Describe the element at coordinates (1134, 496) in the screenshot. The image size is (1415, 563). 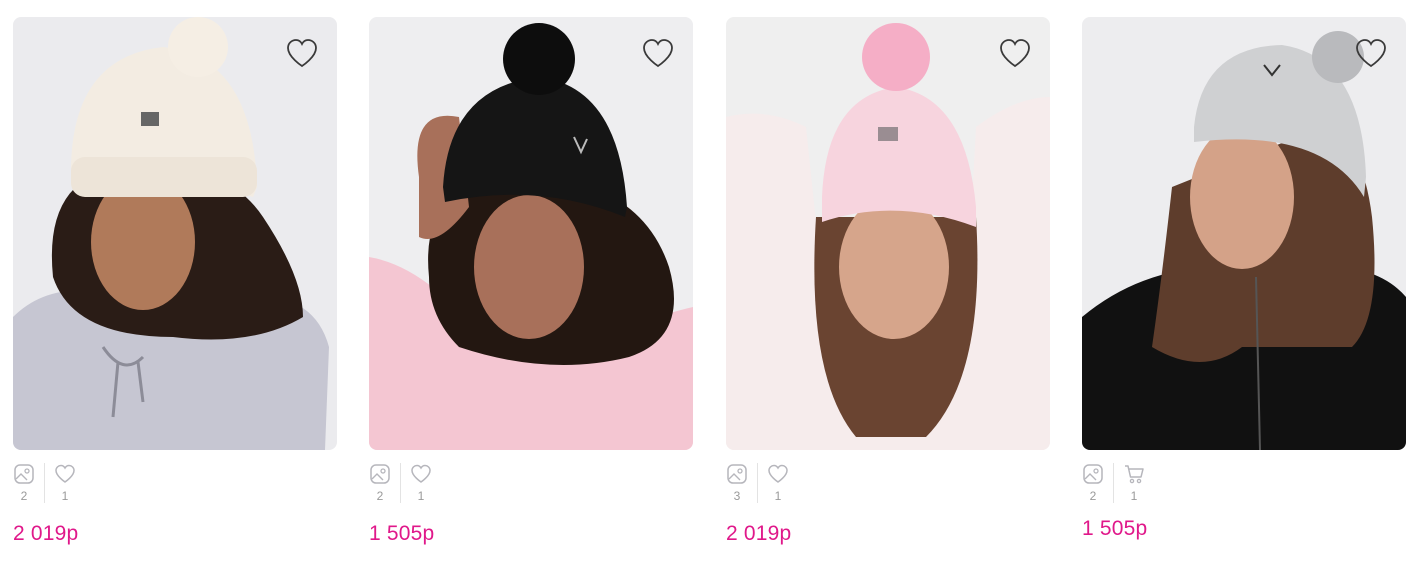
I see `cart-count: 1` at that location.